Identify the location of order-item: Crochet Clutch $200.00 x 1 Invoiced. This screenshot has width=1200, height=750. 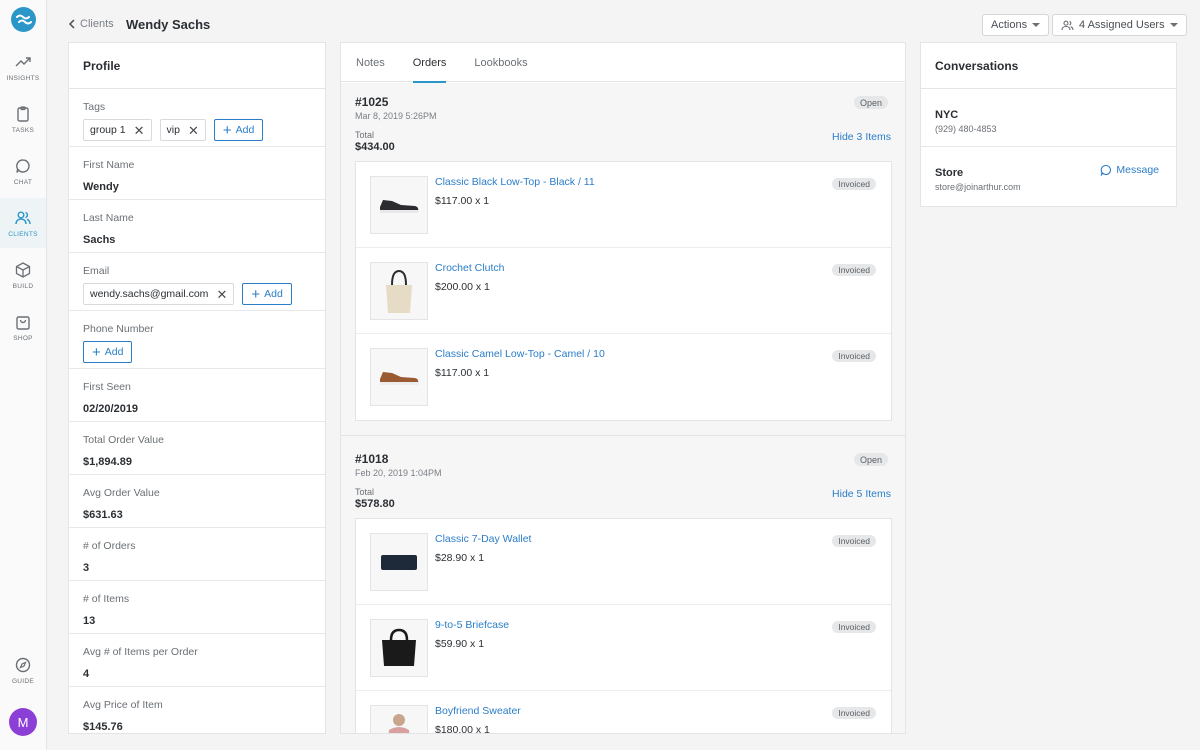
(623, 291).